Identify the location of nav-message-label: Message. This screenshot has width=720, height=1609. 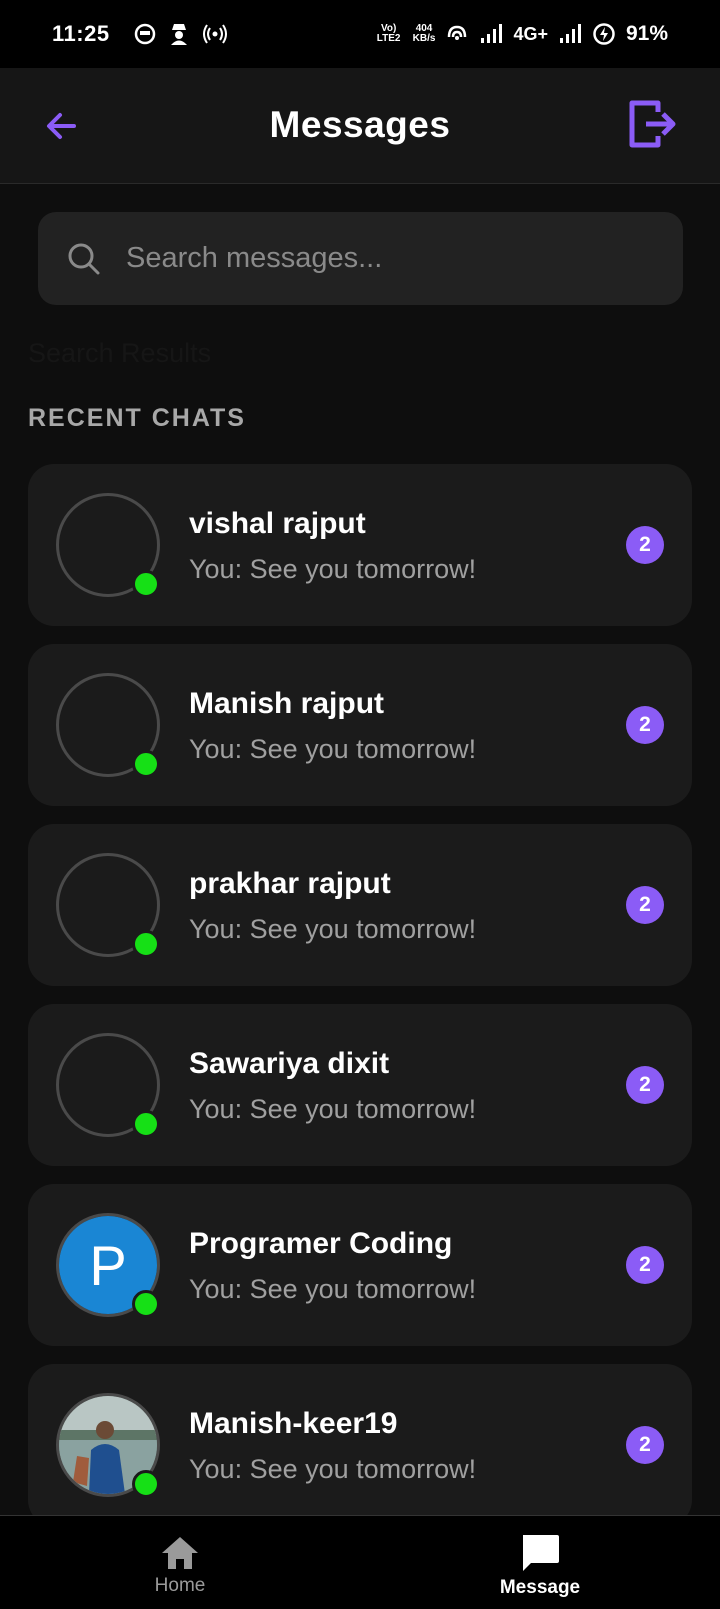
(540, 1587).